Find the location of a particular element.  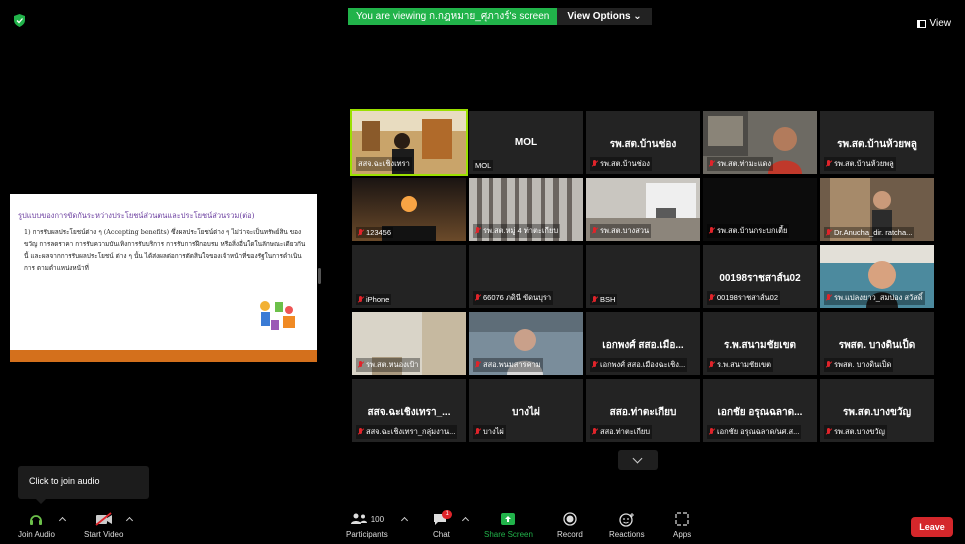

participant-display-name: รพสต. บางดินเป็ด is located at coordinates (877, 345).